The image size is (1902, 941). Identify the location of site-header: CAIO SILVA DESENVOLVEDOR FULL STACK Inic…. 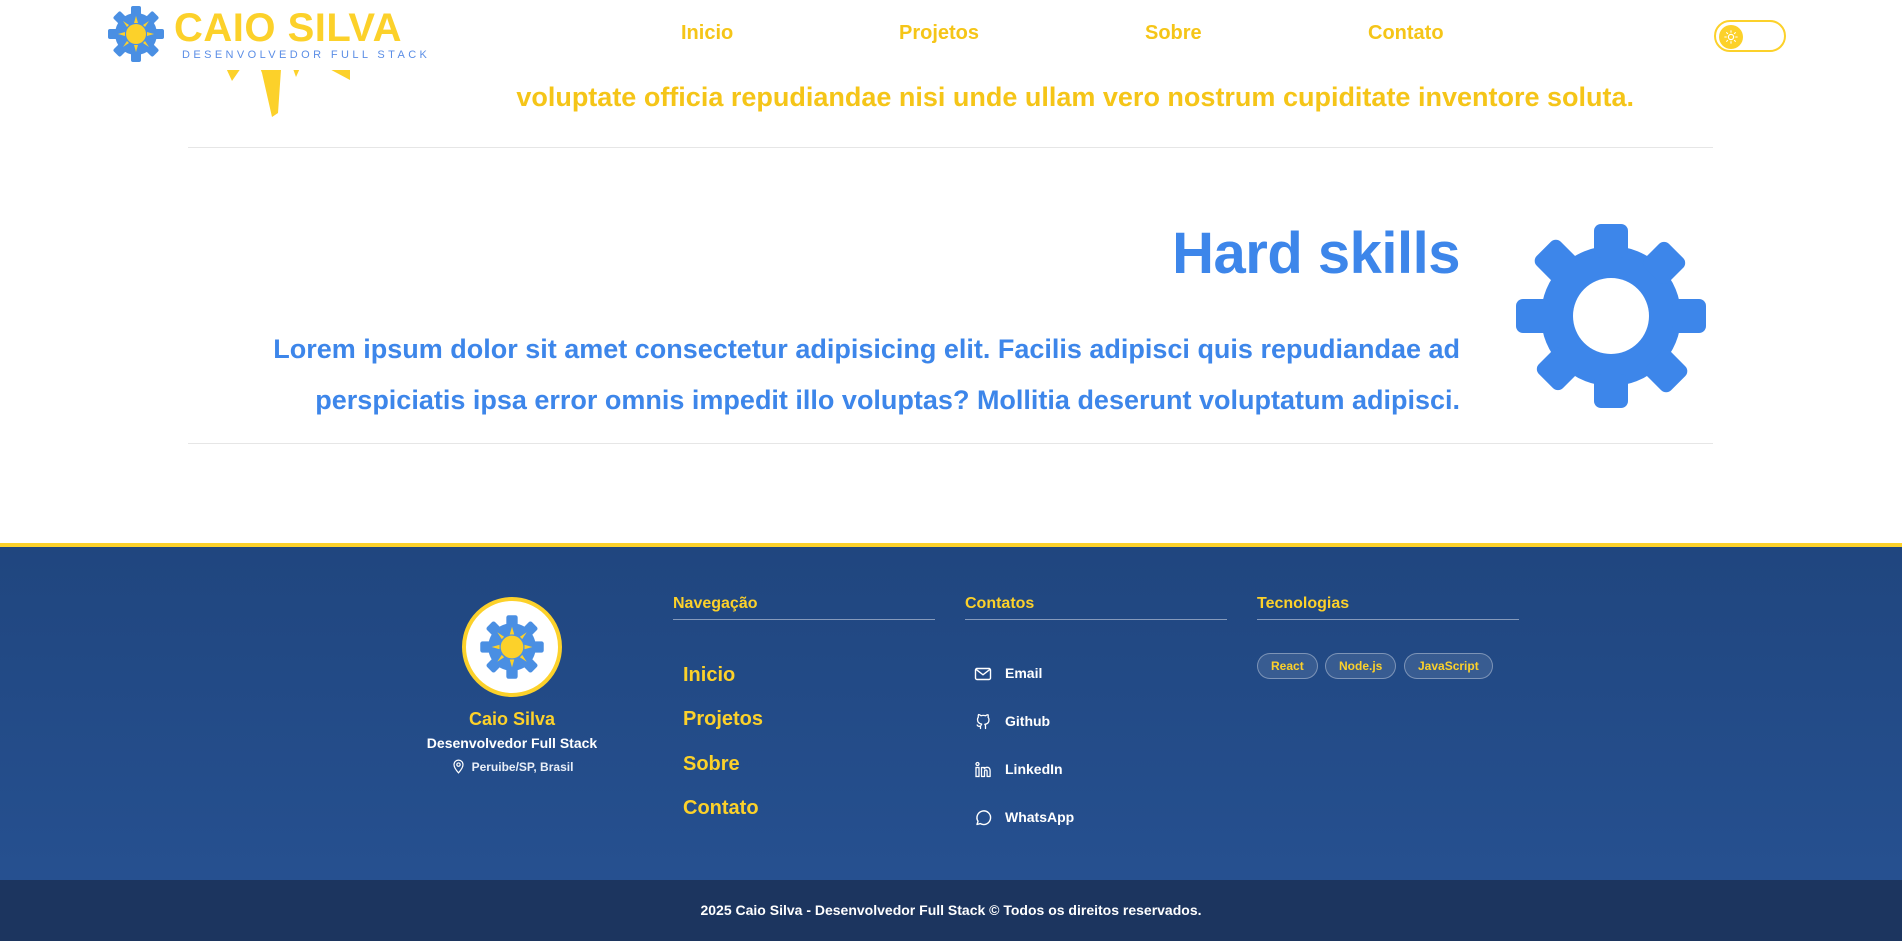
(951, 35).